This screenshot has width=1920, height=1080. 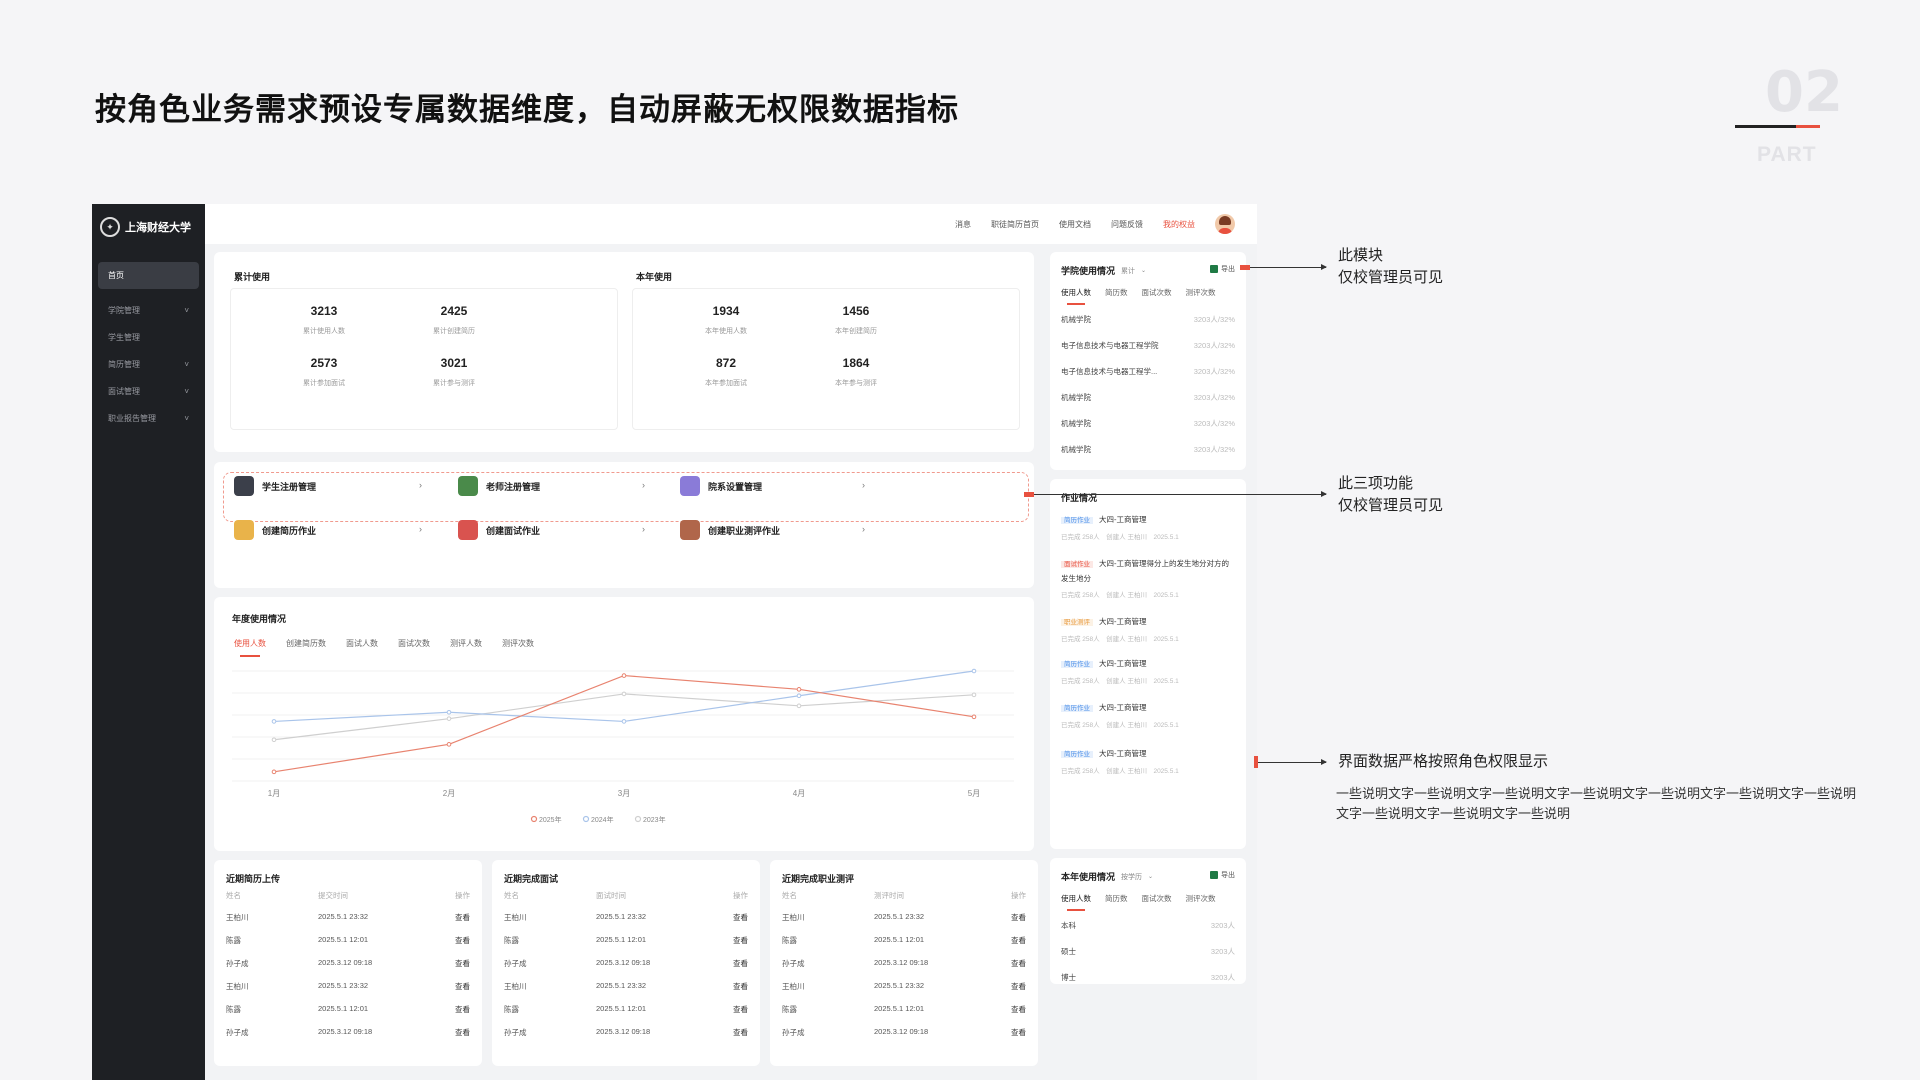 I want to click on topbar-link-messages: 消息, so click(x=963, y=224).